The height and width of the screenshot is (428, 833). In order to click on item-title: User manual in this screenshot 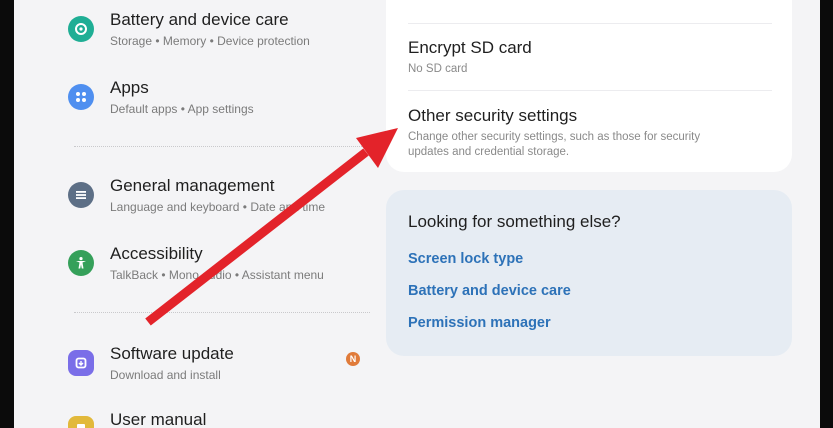, I will do `click(158, 419)`.